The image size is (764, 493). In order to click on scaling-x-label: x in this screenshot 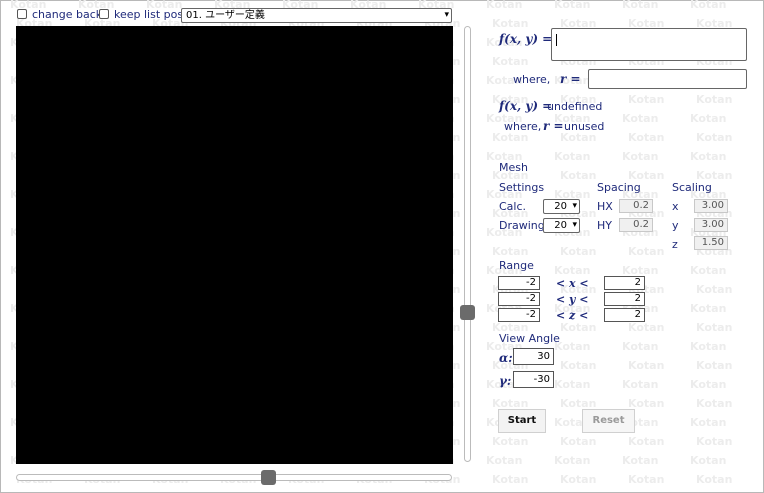, I will do `click(675, 206)`.